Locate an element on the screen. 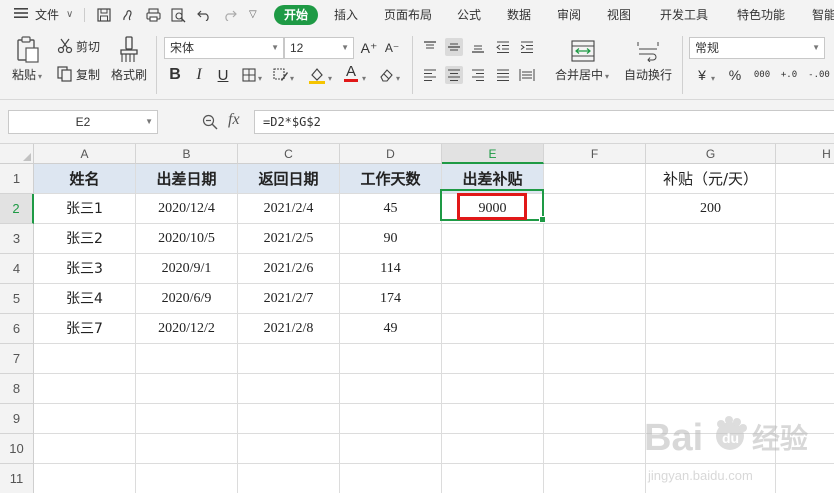  column-header-g: G is located at coordinates (711, 154).